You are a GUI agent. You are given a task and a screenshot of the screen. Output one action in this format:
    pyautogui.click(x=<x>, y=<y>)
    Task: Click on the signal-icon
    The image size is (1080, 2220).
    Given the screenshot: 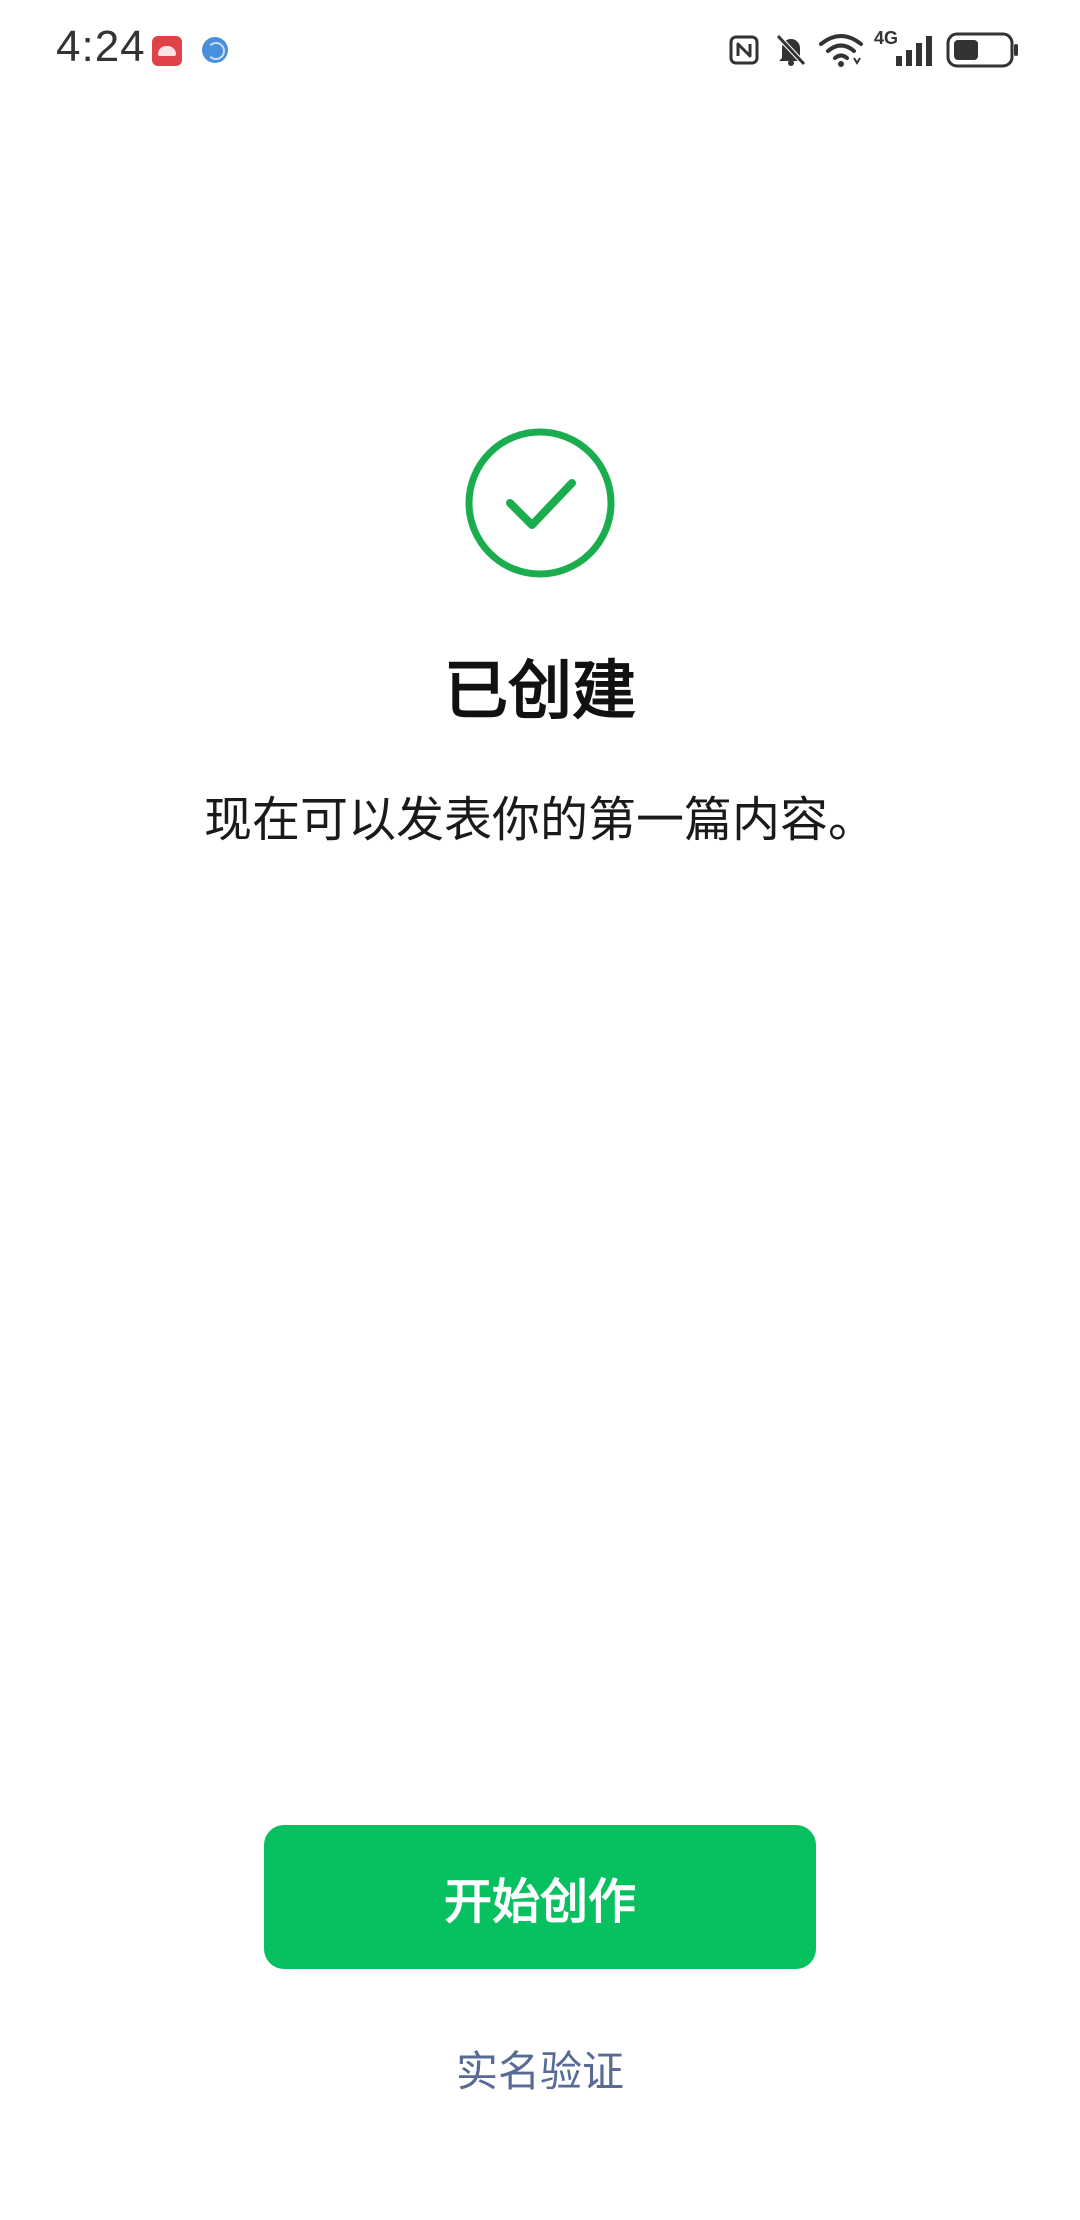 What is the action you would take?
    pyautogui.click(x=914, y=51)
    